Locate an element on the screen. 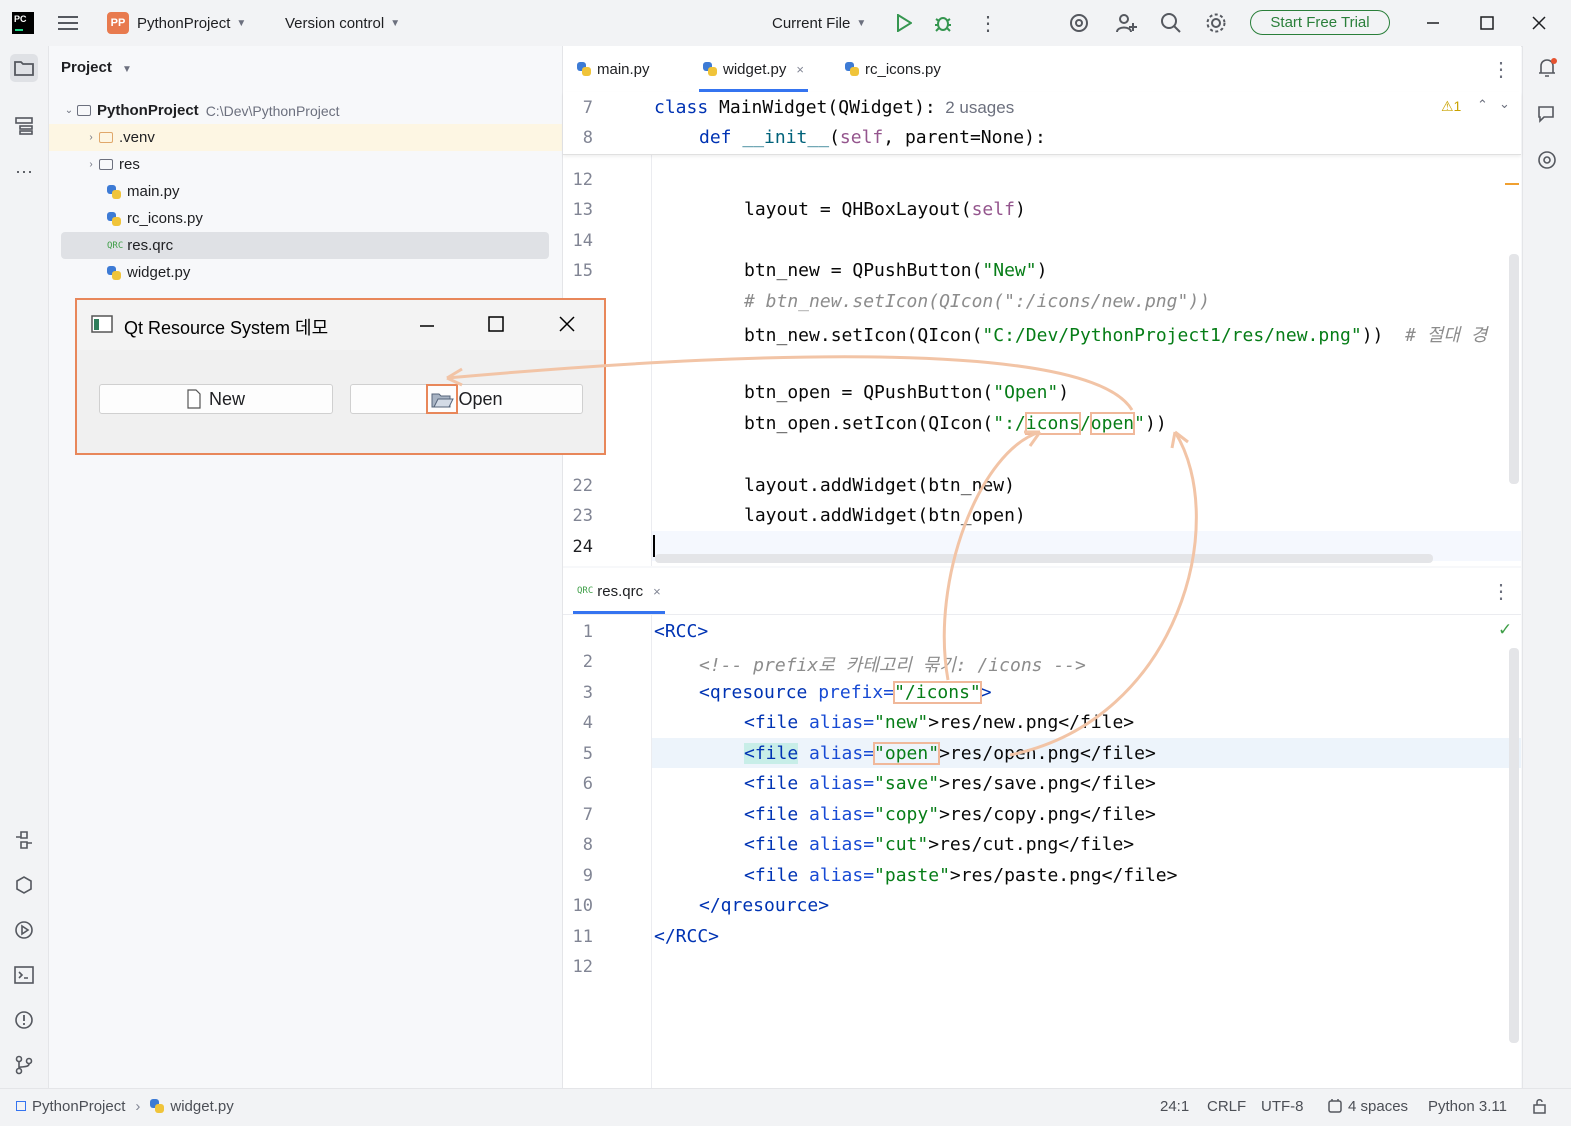 The width and height of the screenshot is (1571, 1126). new-button-label: New is located at coordinates (226, 398).